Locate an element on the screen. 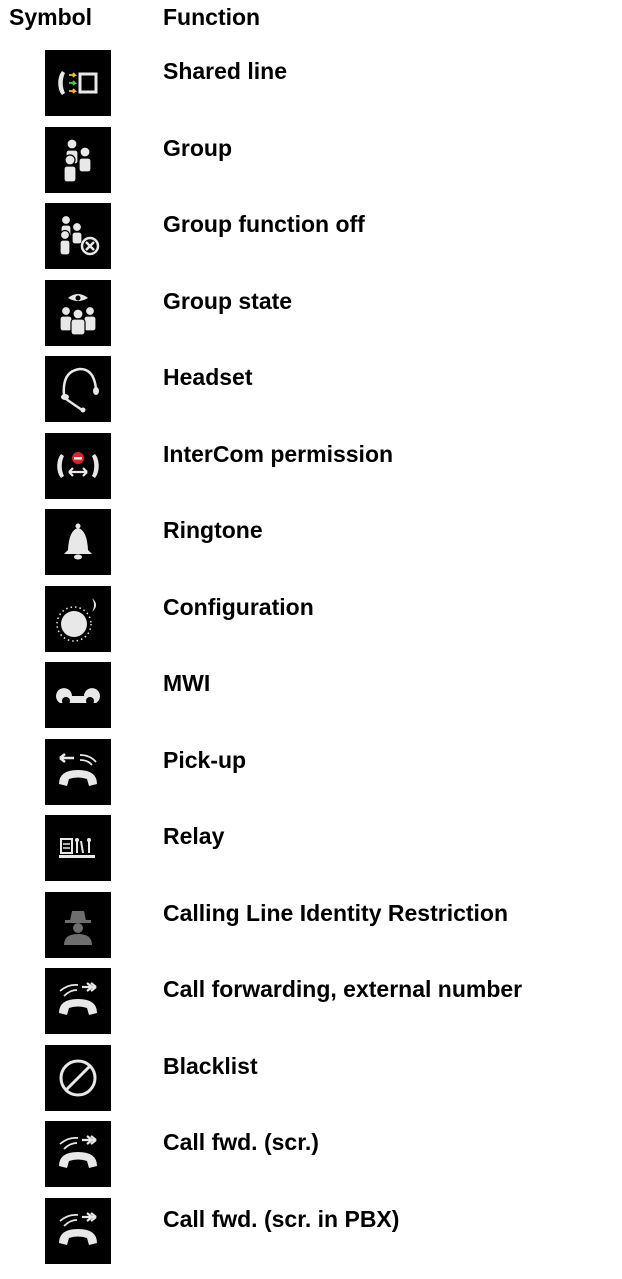 The width and height of the screenshot is (622, 1279). table-row: Pick-up is located at coordinates (311, 773).